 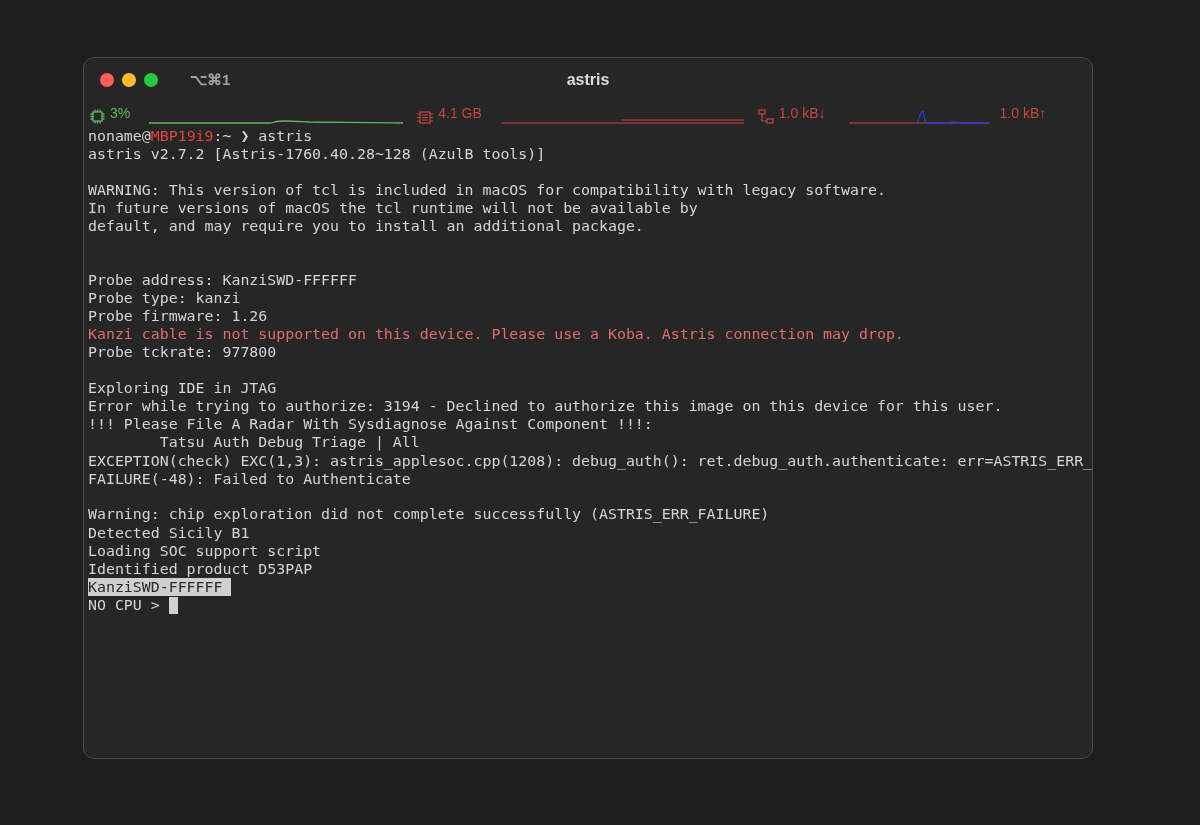 What do you see at coordinates (183, 352) in the screenshot?
I see `output-line: Probe tckrate: 977800` at bounding box center [183, 352].